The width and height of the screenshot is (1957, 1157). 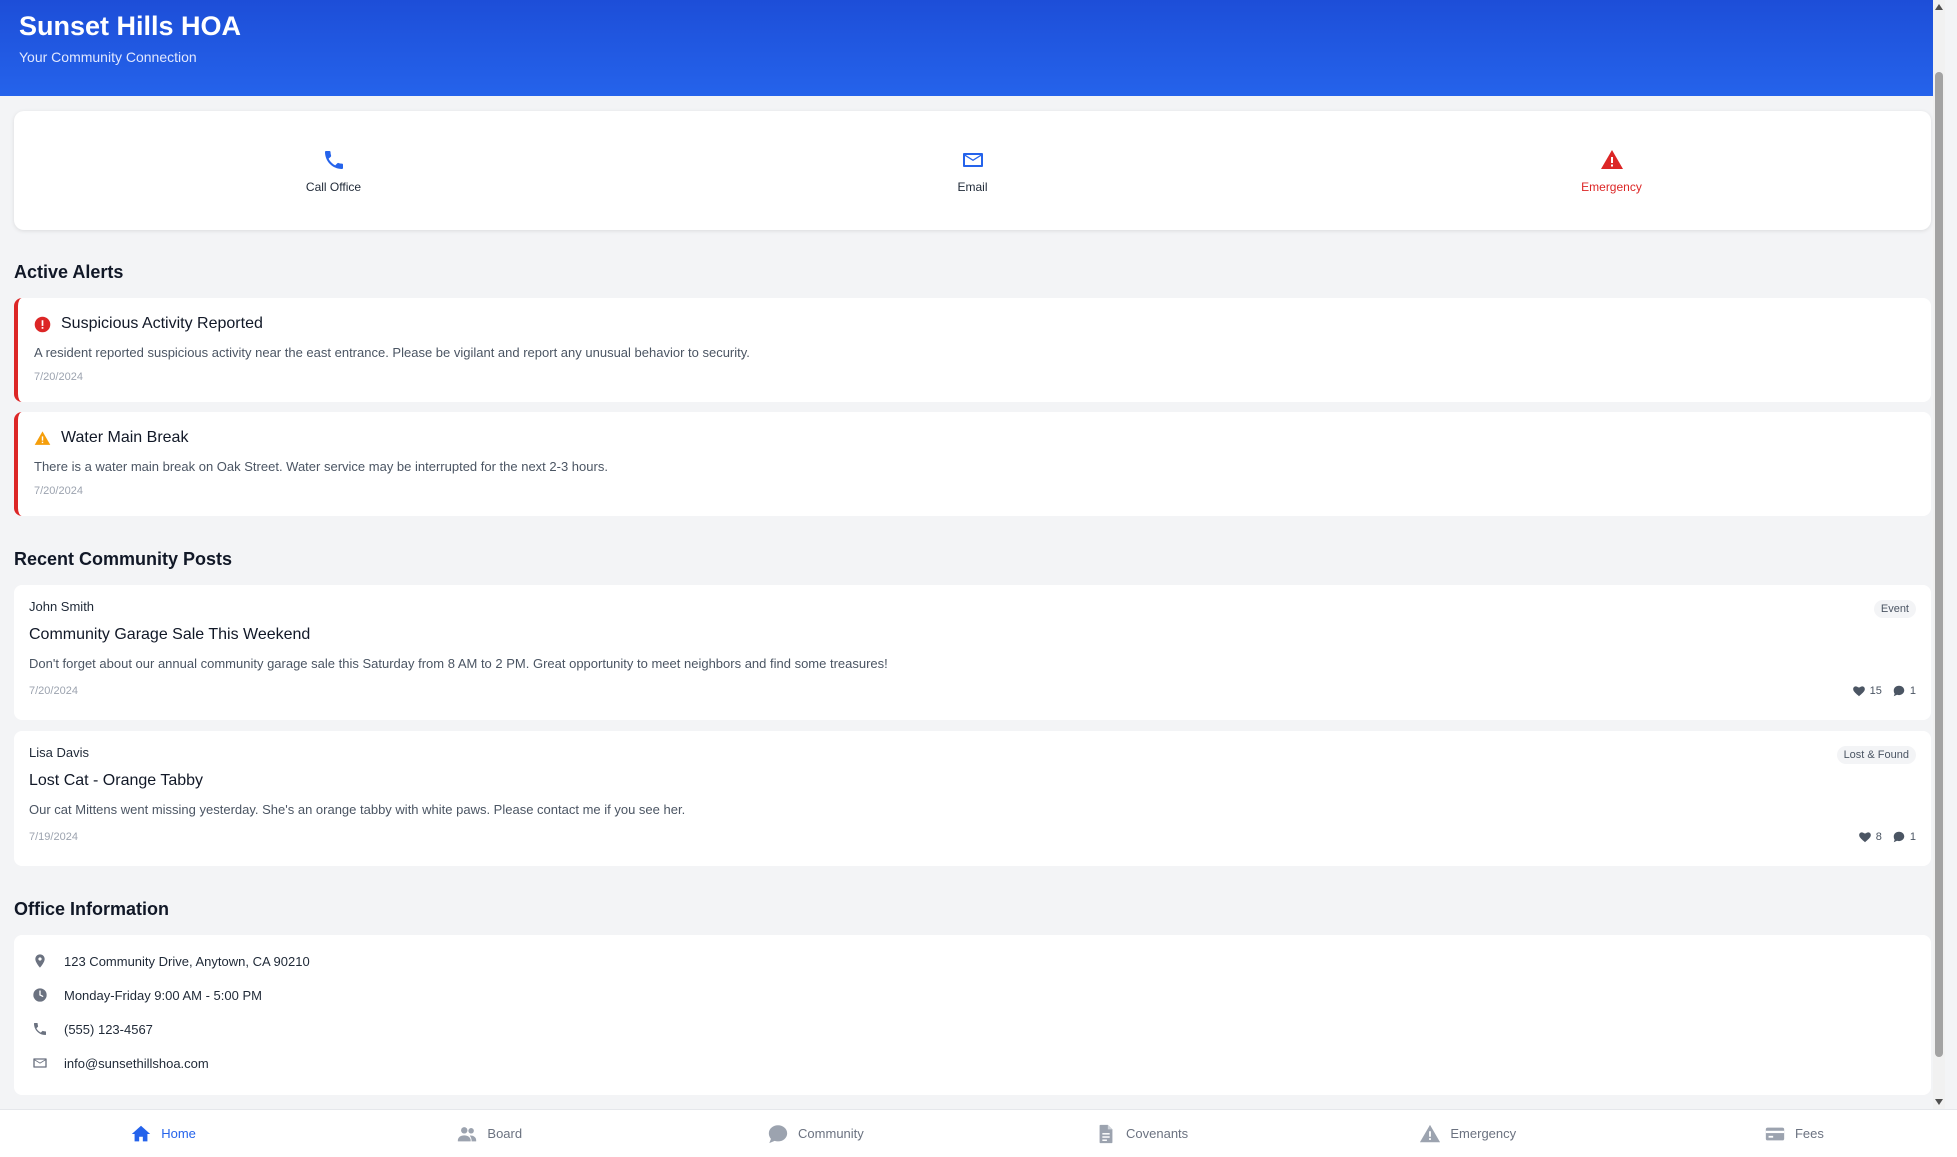 What do you see at coordinates (972, 961) in the screenshot?
I see `office-address-row: 123 Community Drive, Anytown, CA 90210` at bounding box center [972, 961].